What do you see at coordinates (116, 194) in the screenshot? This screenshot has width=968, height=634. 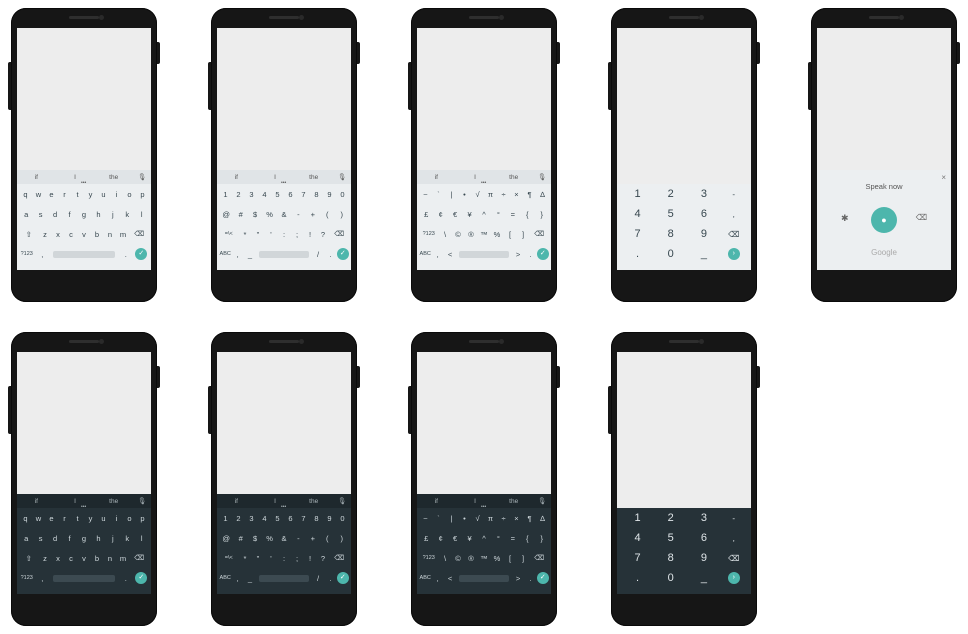 I see `key: i` at bounding box center [116, 194].